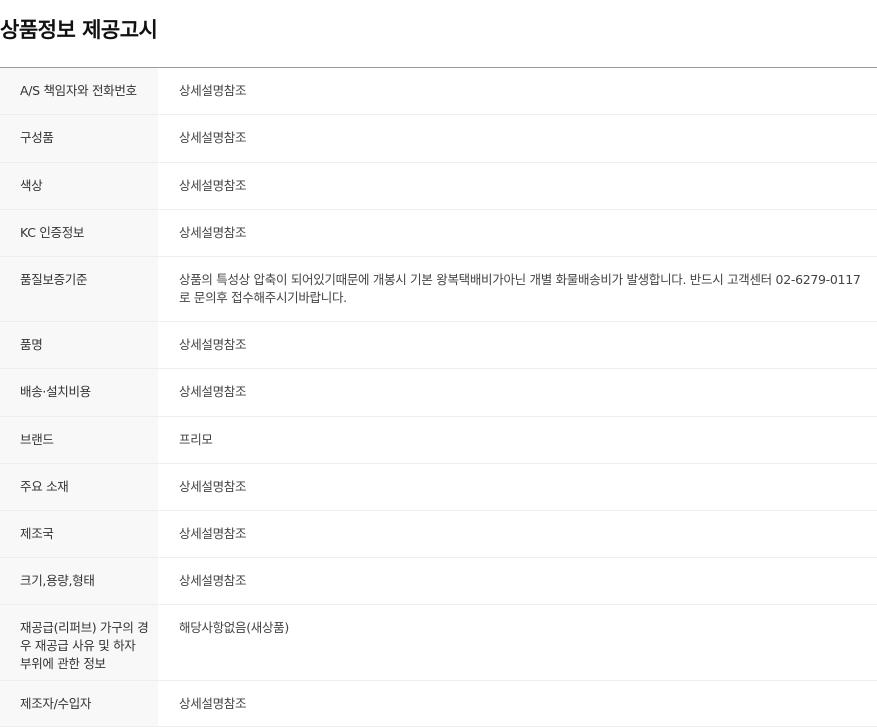 This screenshot has height=727, width=877. What do you see at coordinates (79, 534) in the screenshot?
I see `row-label-country-of-manufacture: 제조국` at bounding box center [79, 534].